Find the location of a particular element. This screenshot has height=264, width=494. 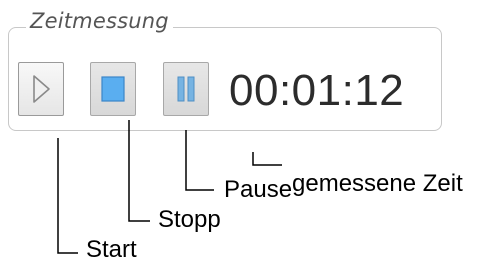

play-icon is located at coordinates (41, 89).